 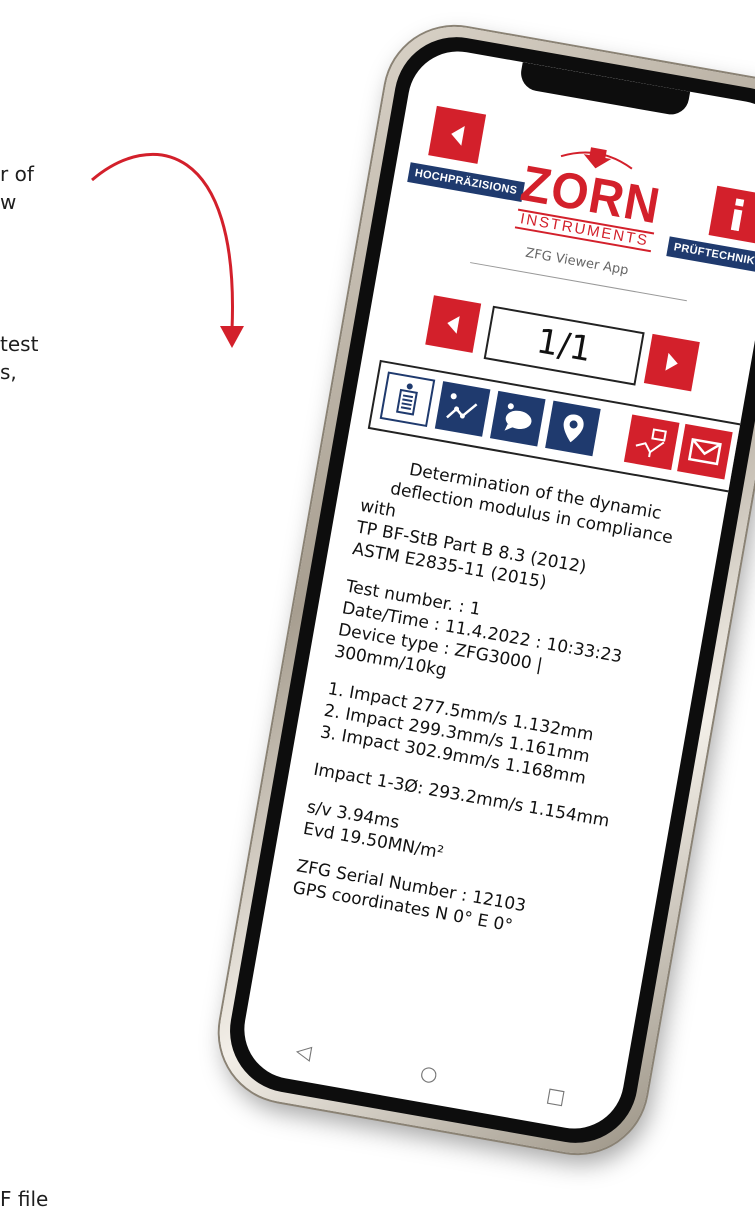 I want to click on prev-page-button, so click(x=453, y=324).